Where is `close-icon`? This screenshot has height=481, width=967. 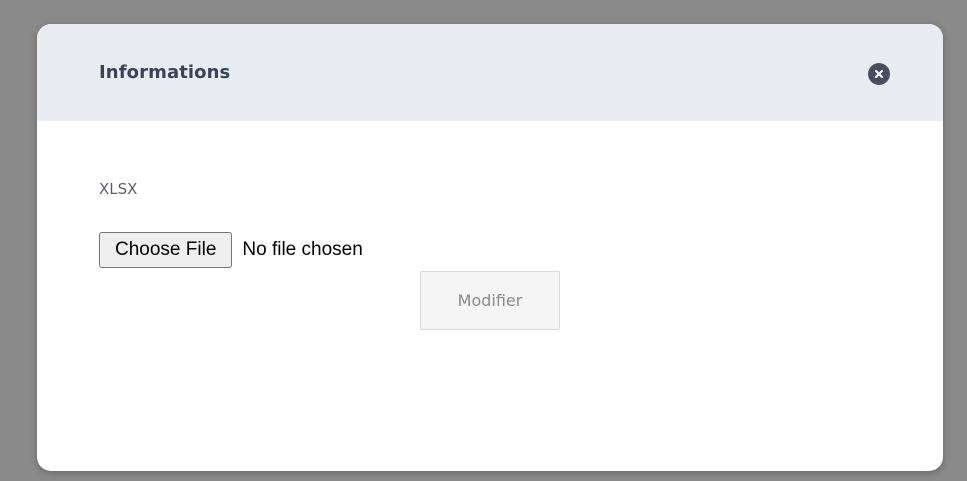 close-icon is located at coordinates (879, 74).